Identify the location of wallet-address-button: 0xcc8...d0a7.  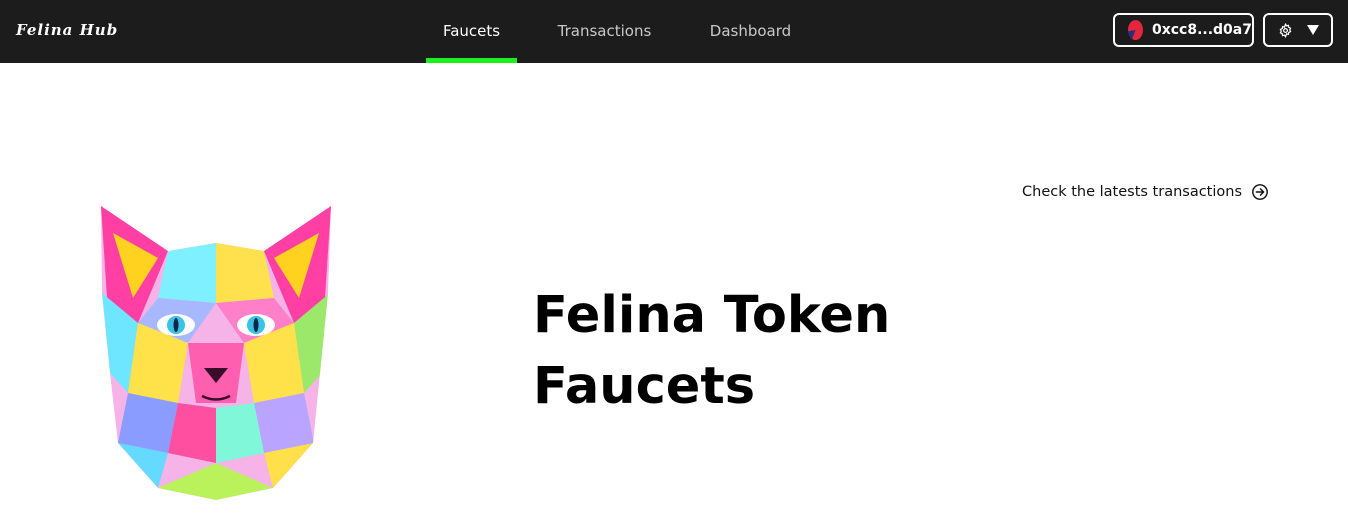
(1183, 30).